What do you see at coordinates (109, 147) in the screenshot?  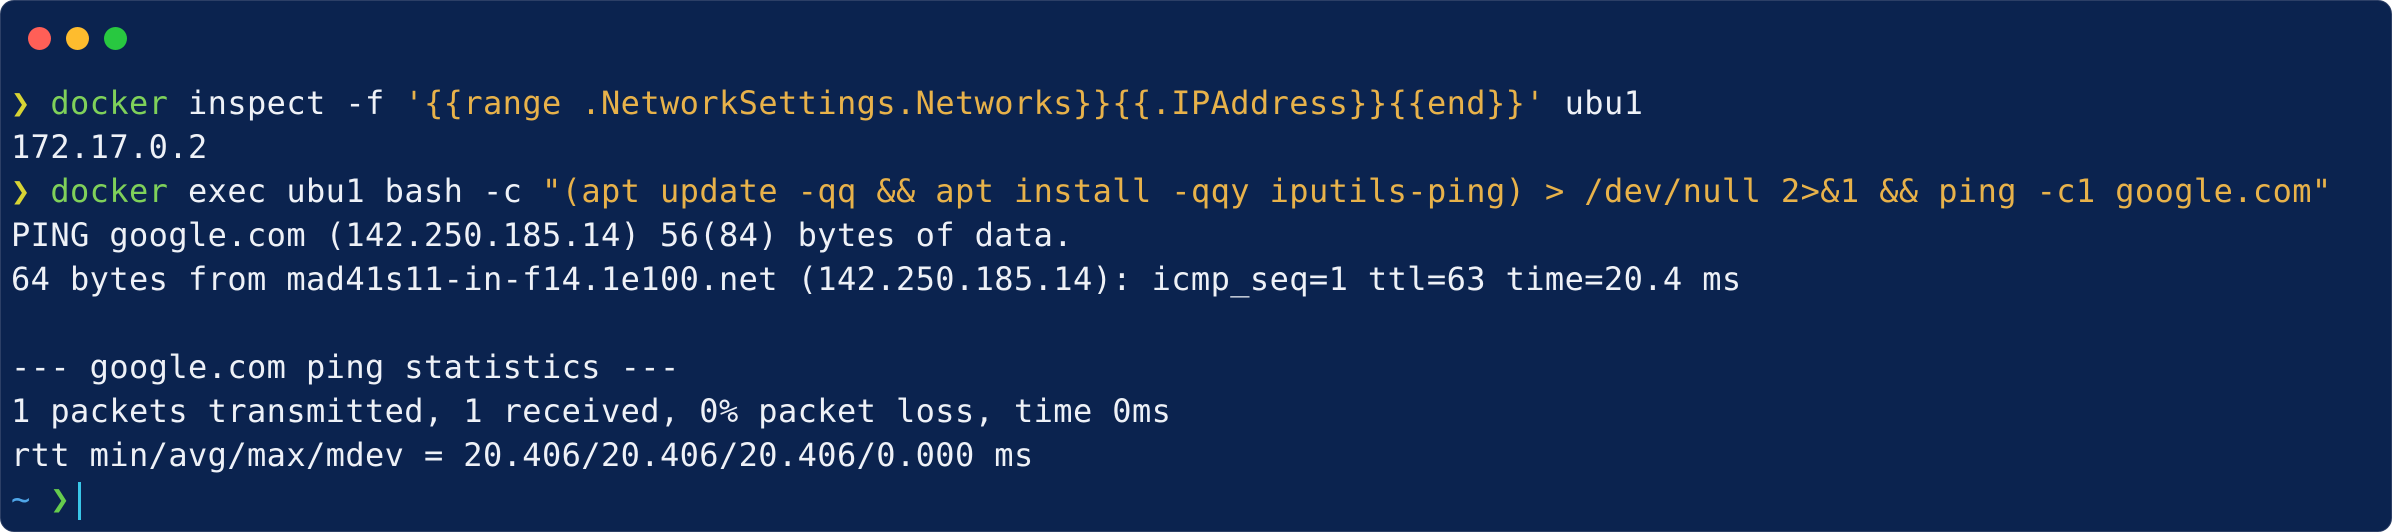 I see `output-line: 172.17.0.2` at bounding box center [109, 147].